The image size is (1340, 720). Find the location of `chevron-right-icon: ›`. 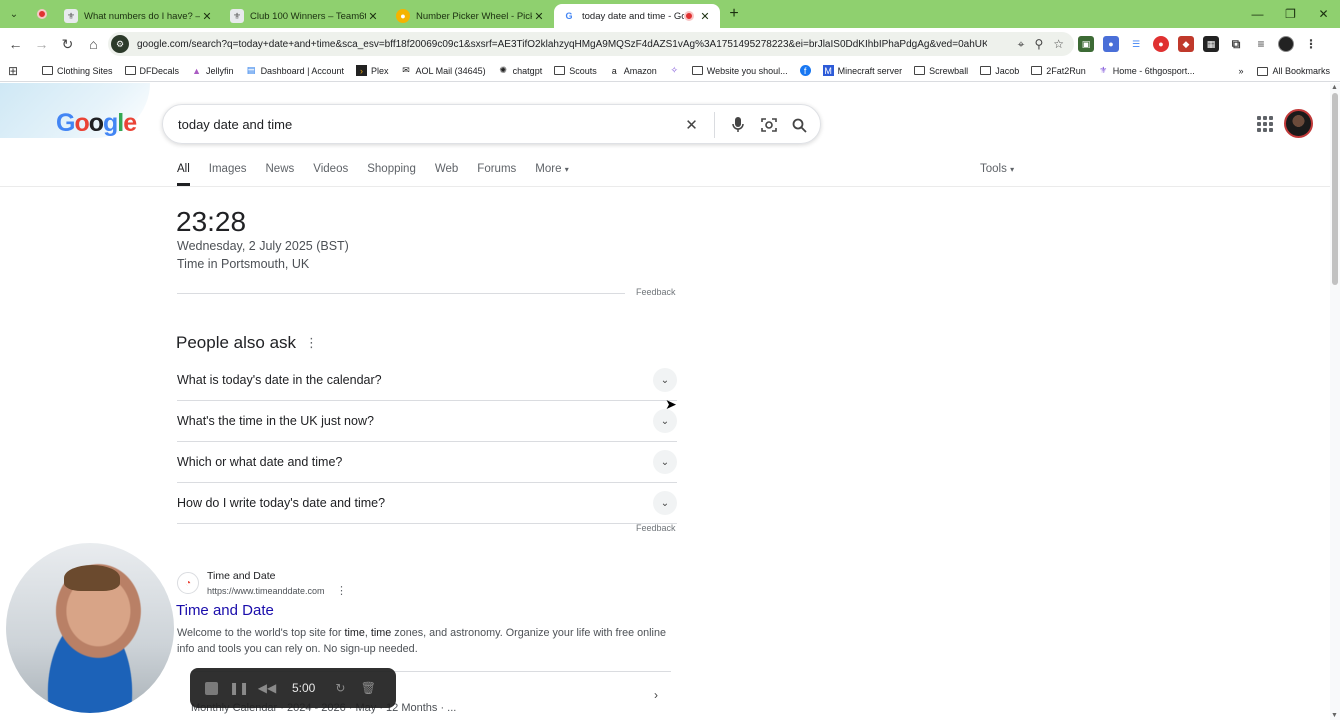

chevron-right-icon: › is located at coordinates (656, 695).